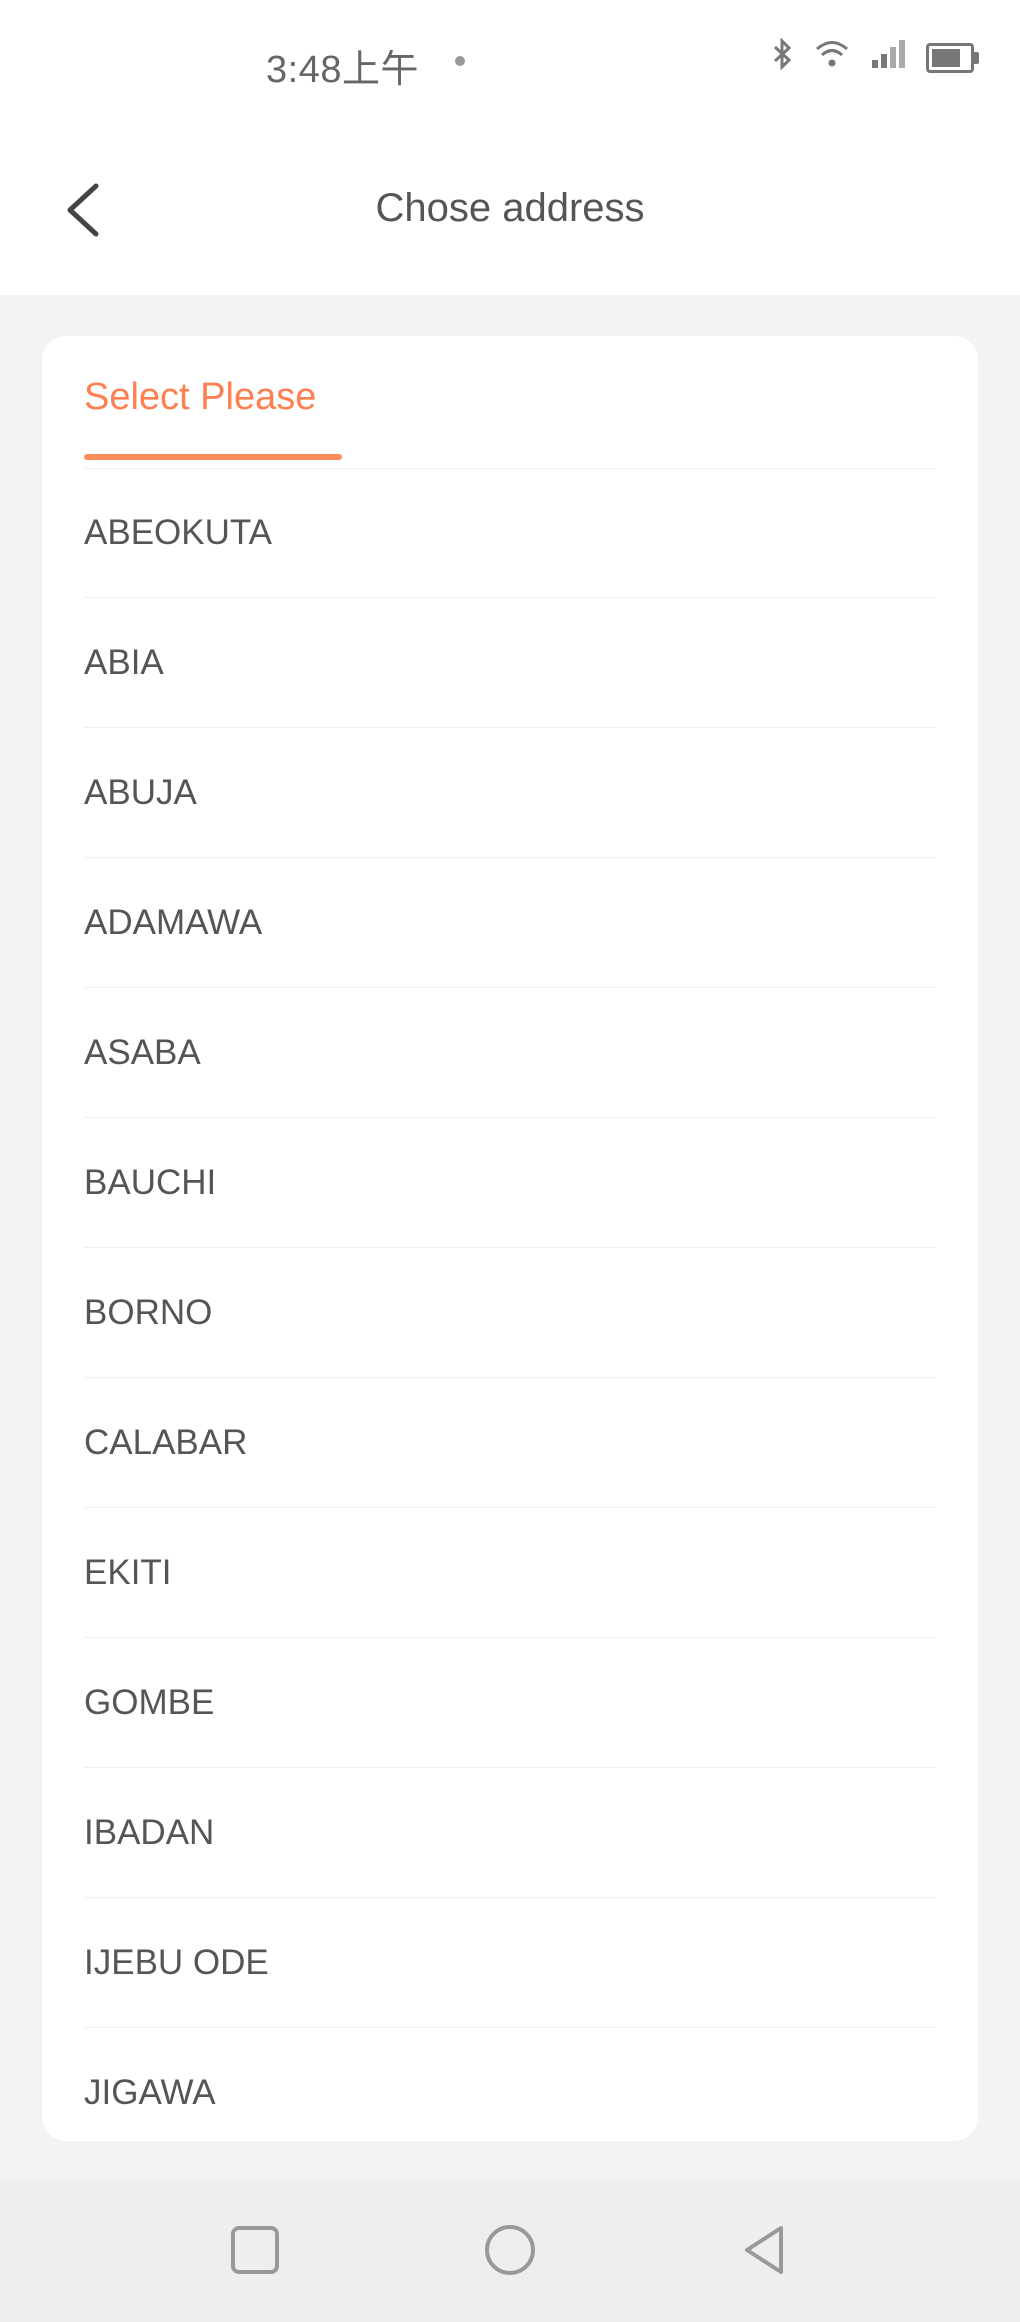 This screenshot has width=1020, height=2322. What do you see at coordinates (510, 663) in the screenshot?
I see `list-item: ABIA` at bounding box center [510, 663].